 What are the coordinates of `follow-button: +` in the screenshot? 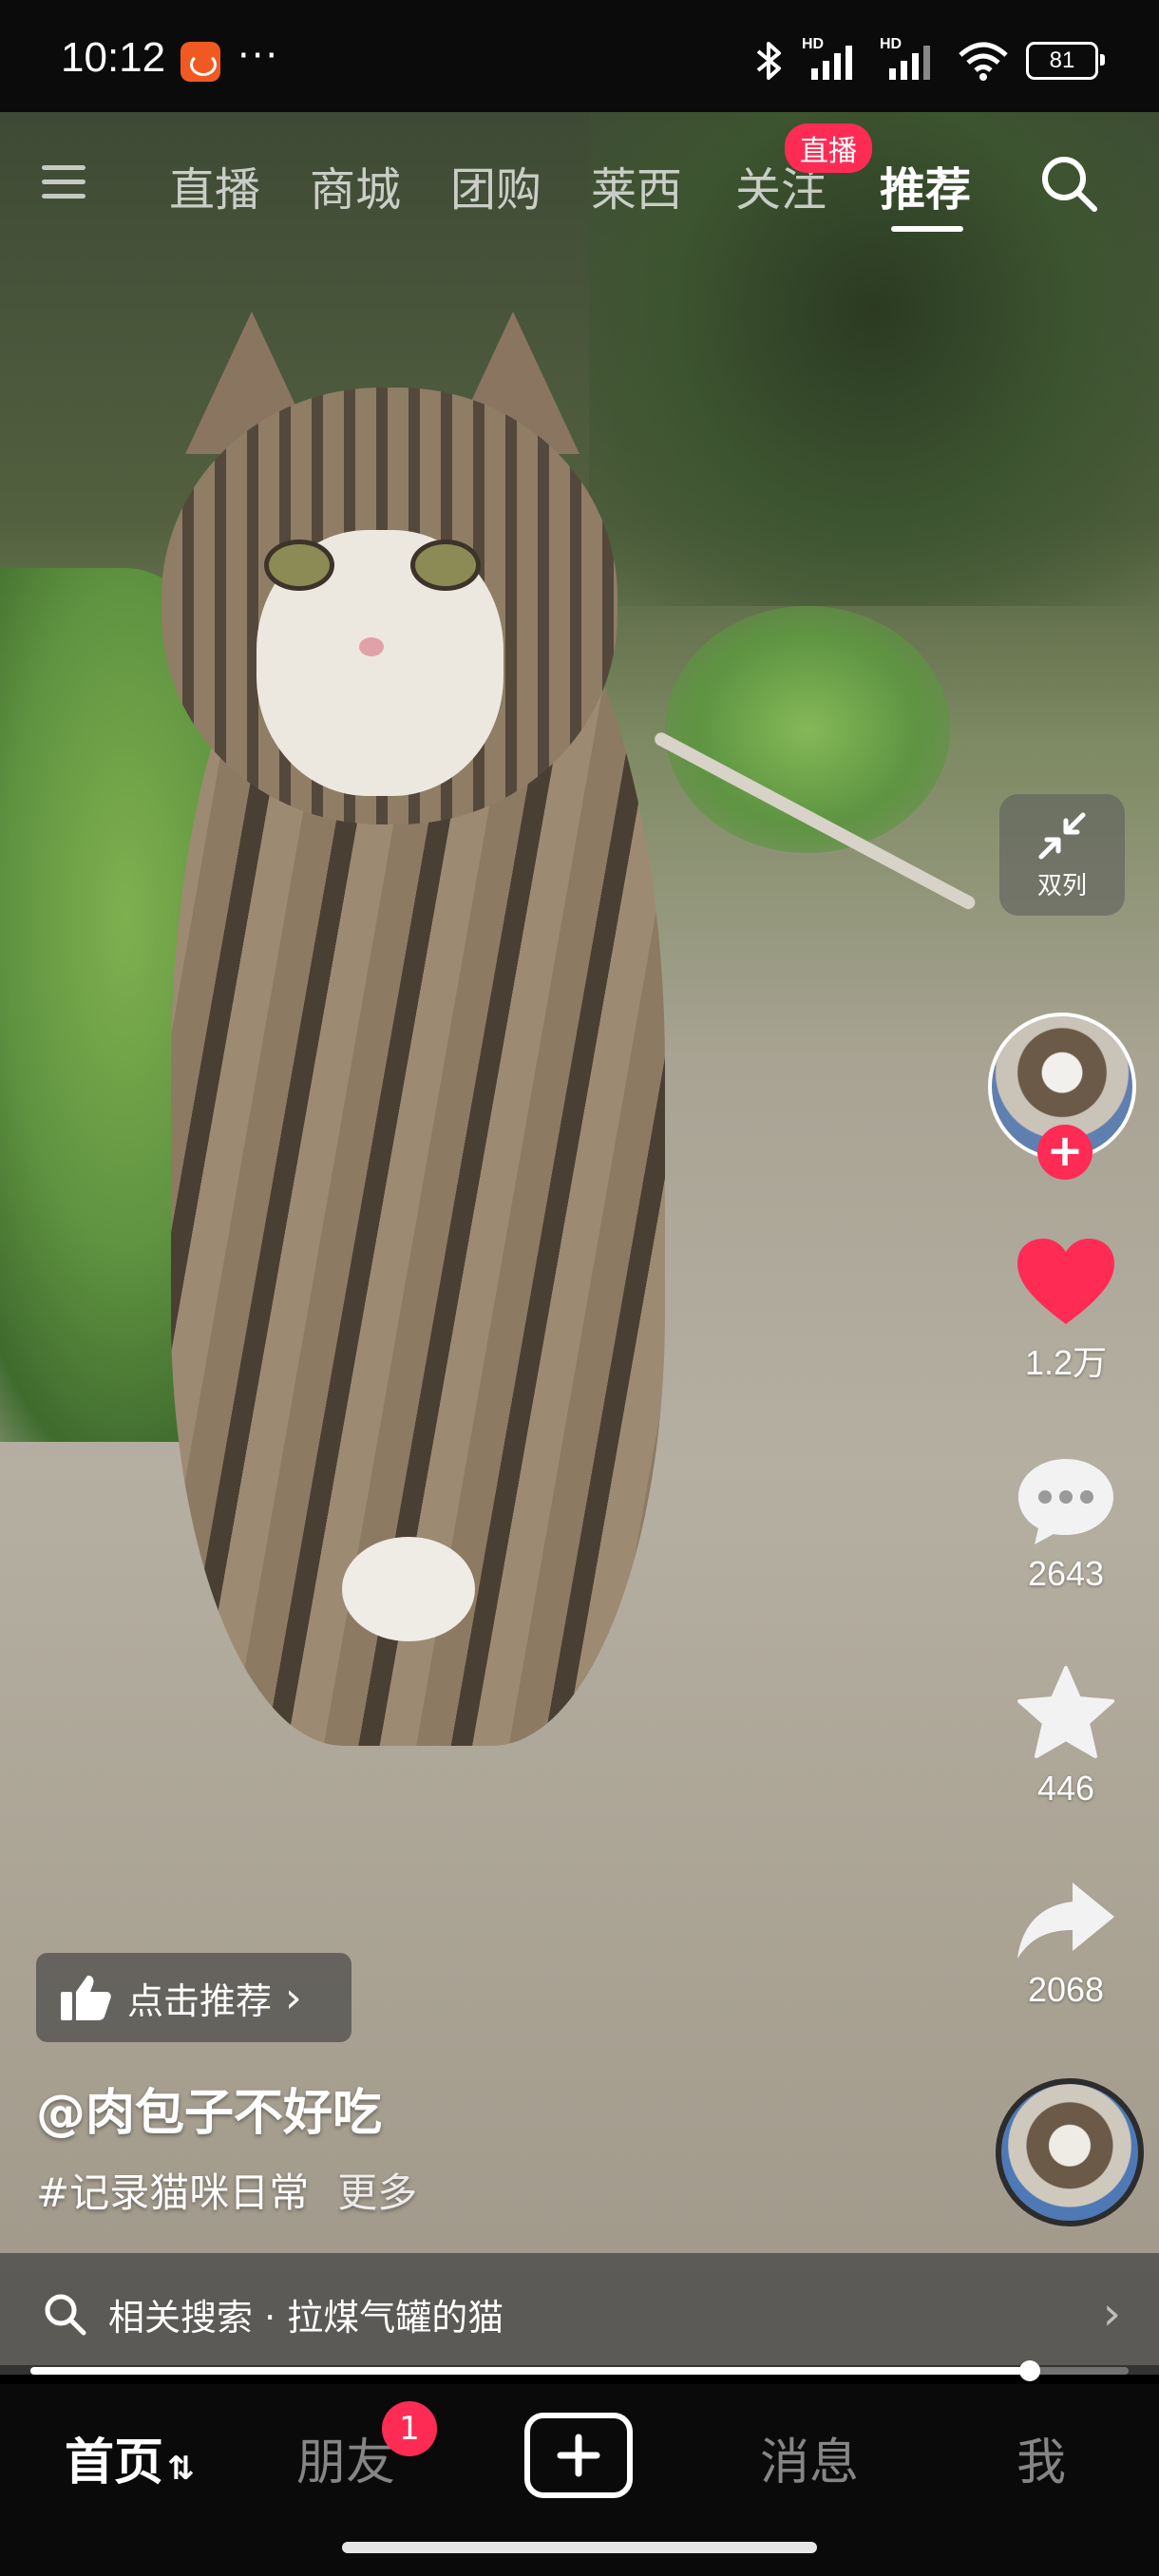 It's located at (1064, 1152).